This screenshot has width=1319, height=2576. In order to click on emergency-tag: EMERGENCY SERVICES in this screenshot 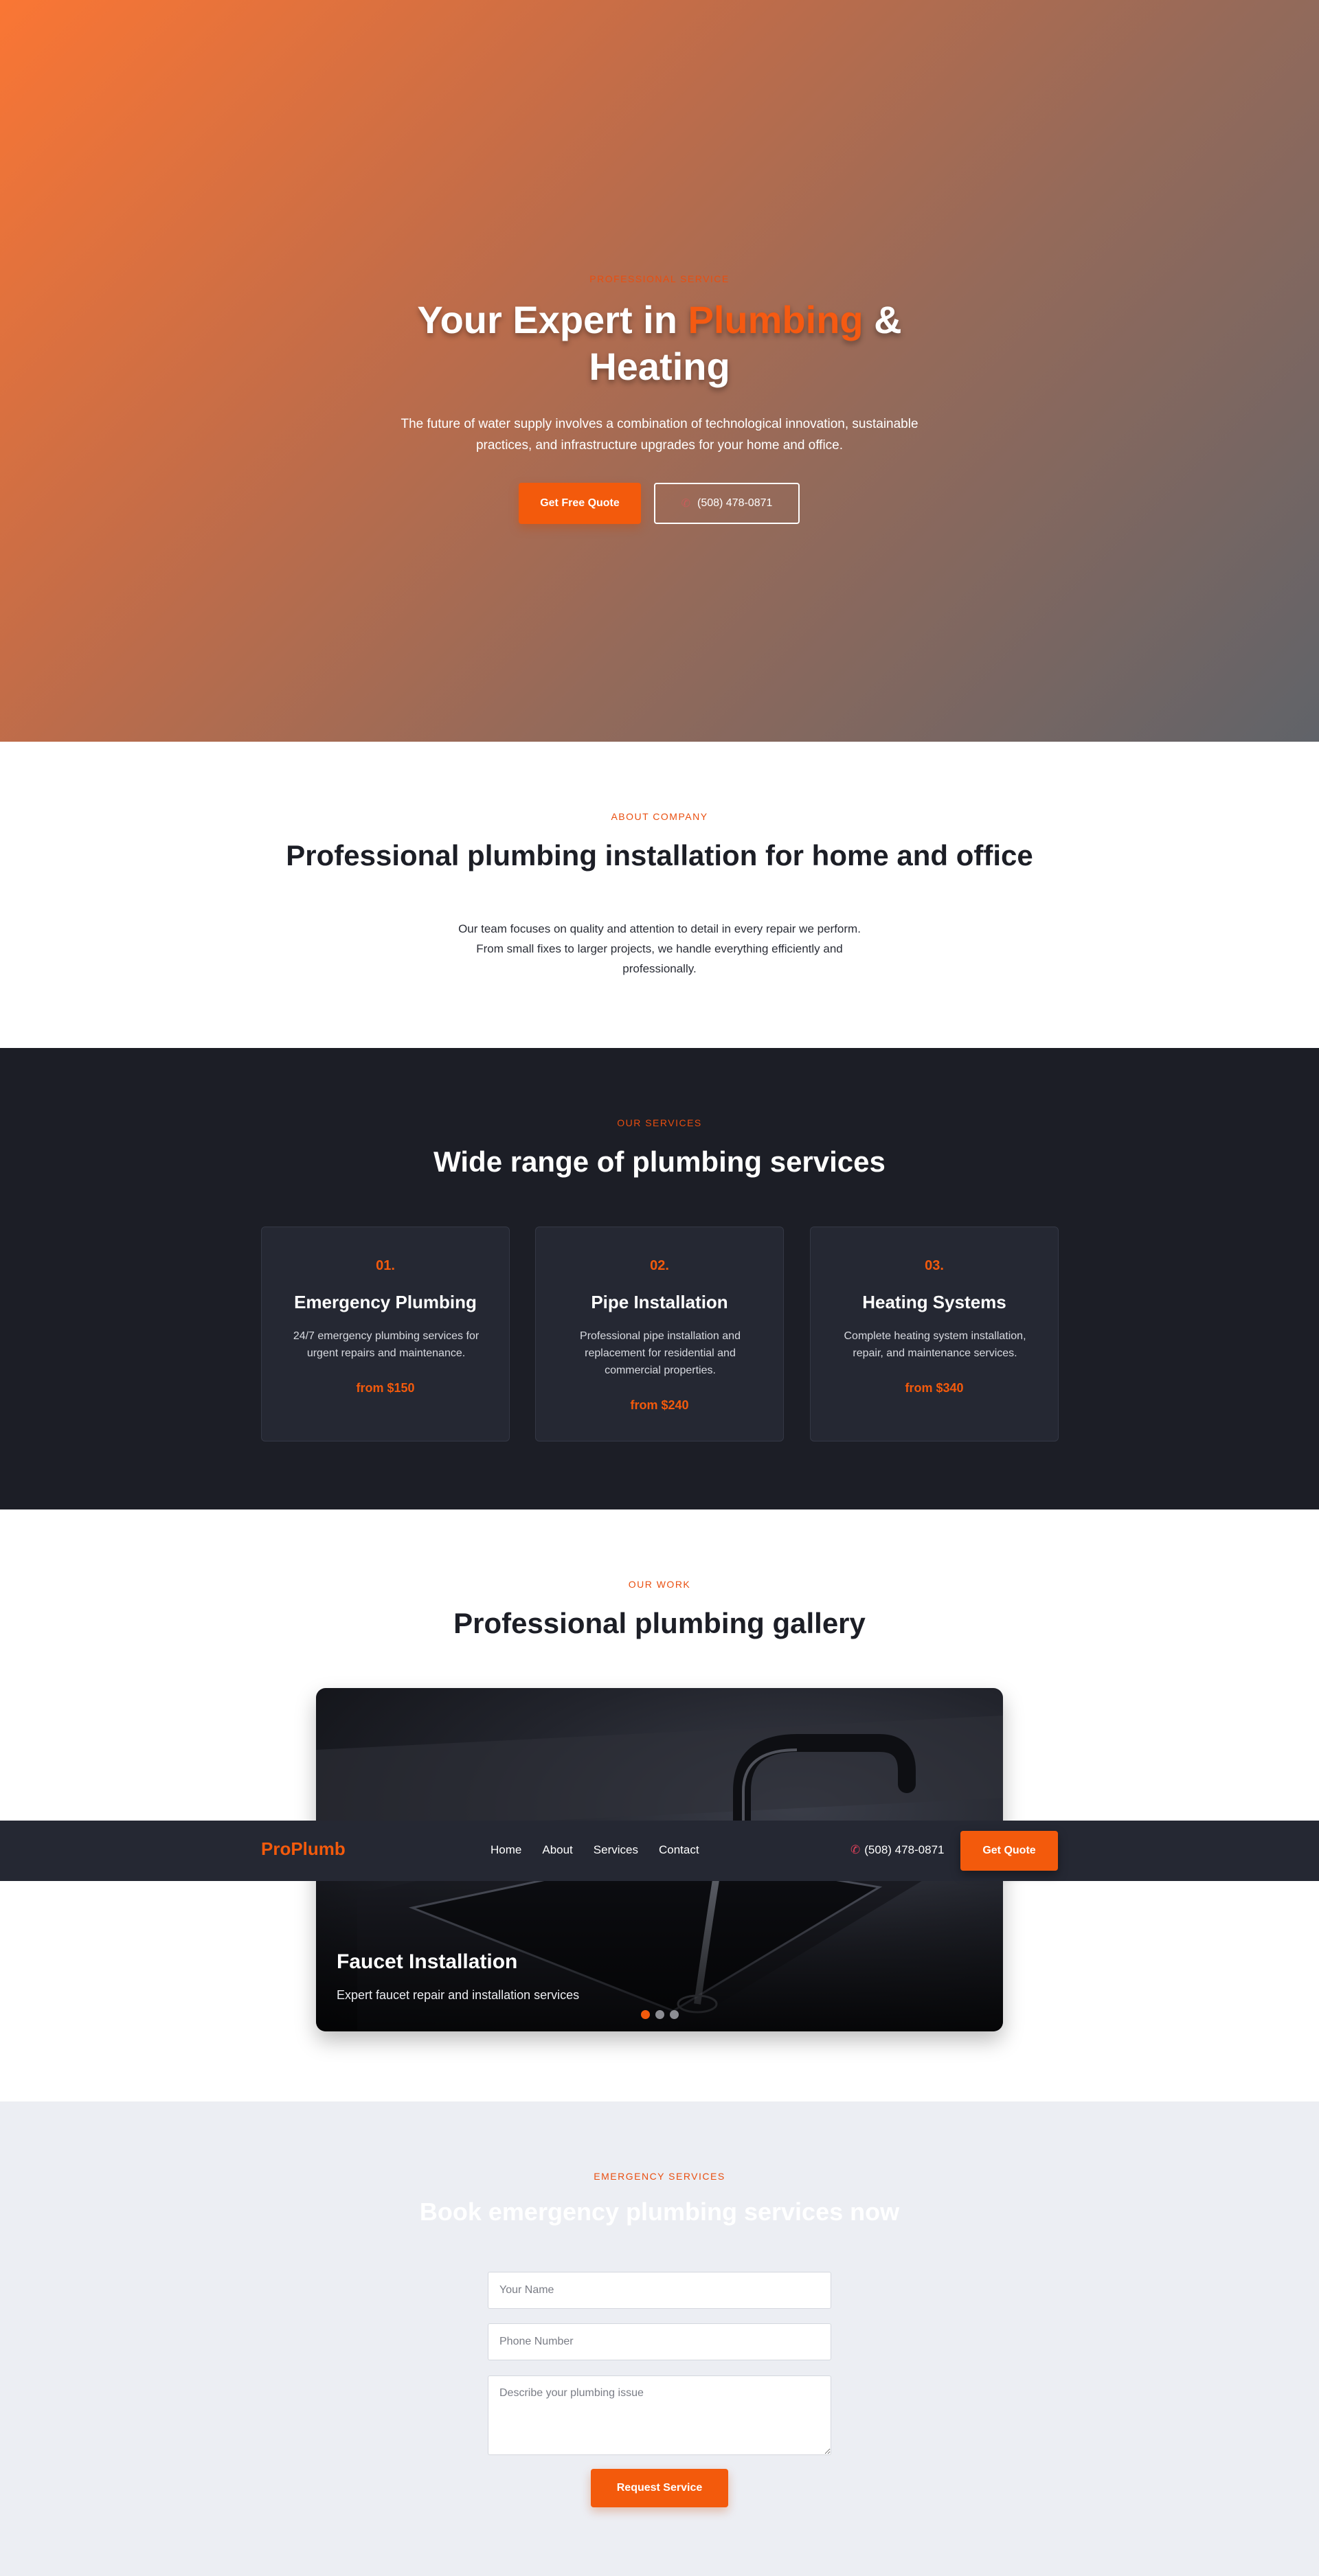, I will do `click(659, 2176)`.